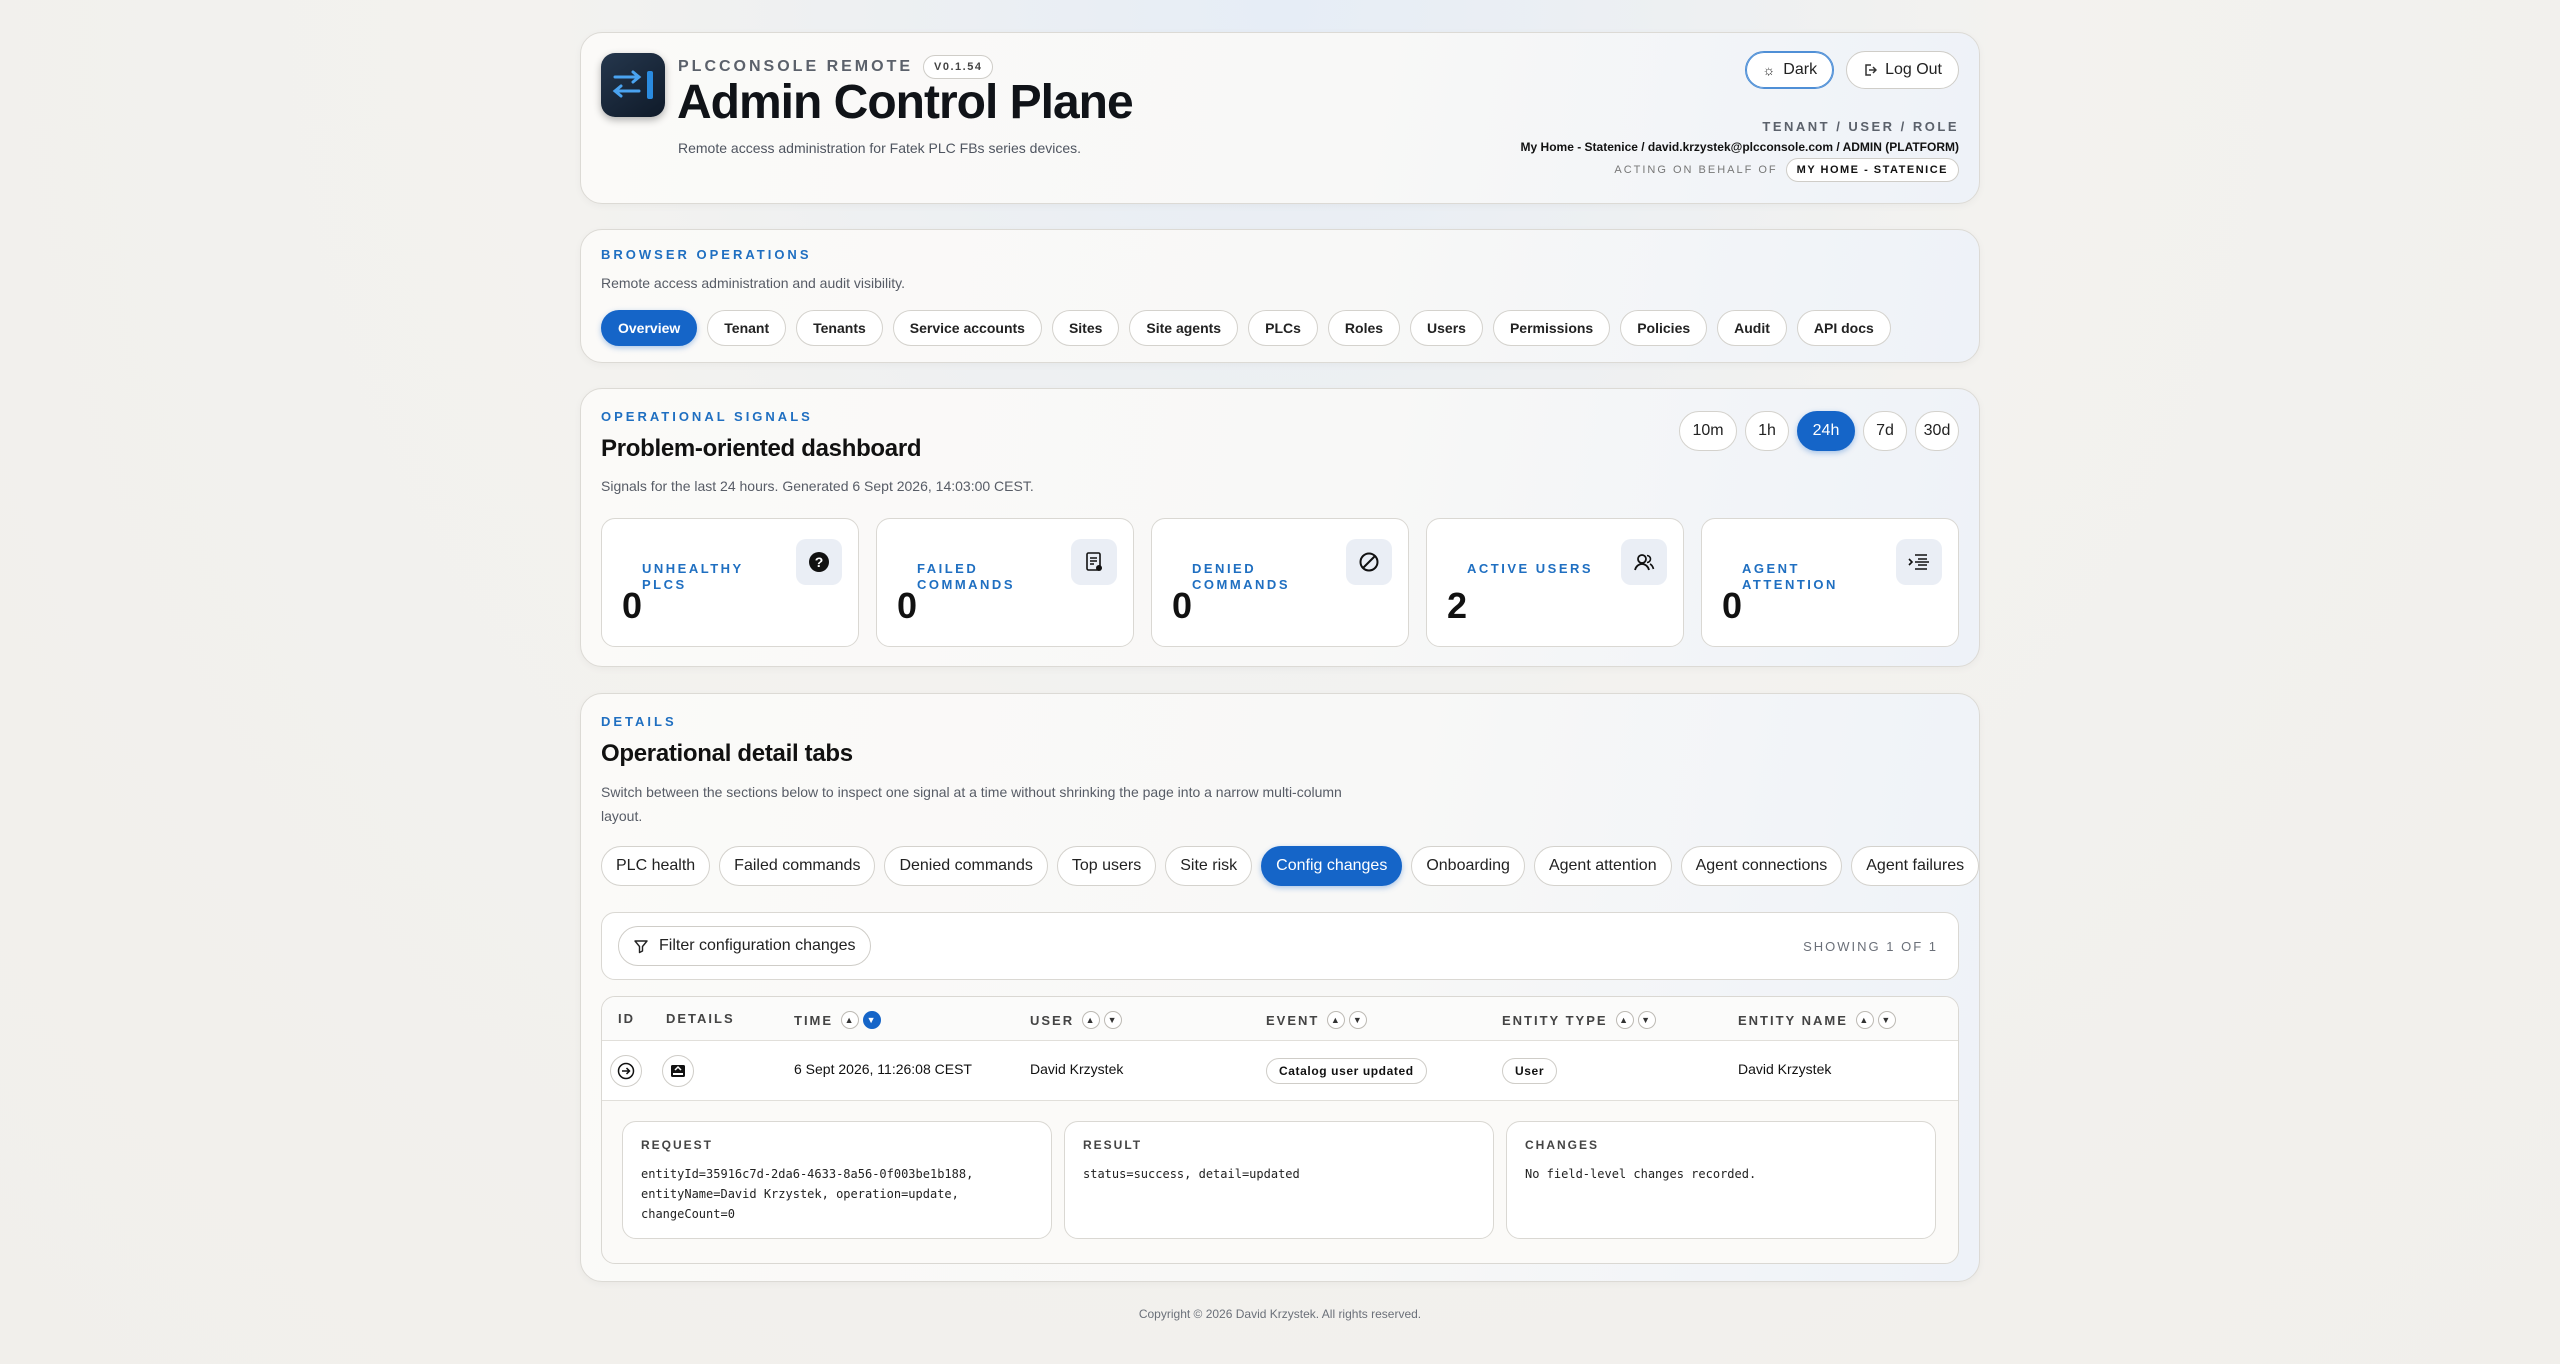 The height and width of the screenshot is (1364, 2560). What do you see at coordinates (1364, 328) in the screenshot?
I see `nav-roles: Roles` at bounding box center [1364, 328].